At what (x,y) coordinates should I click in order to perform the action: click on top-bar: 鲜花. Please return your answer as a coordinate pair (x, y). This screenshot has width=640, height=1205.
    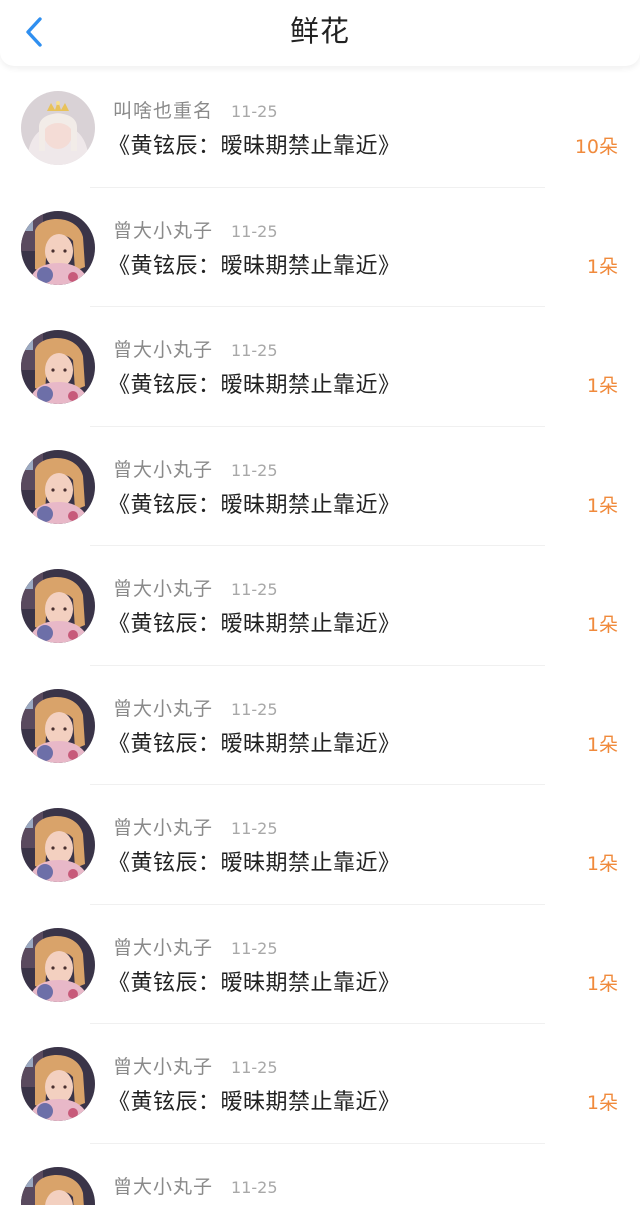
    Looking at the image, I should click on (320, 33).